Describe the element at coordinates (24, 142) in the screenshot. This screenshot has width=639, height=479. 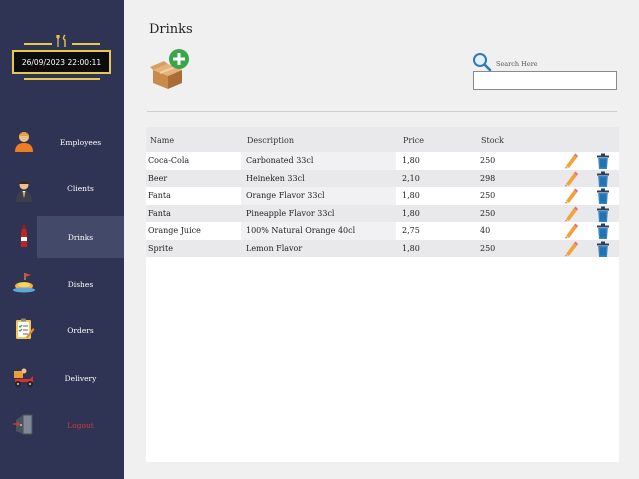
I see `employee-icon` at that location.